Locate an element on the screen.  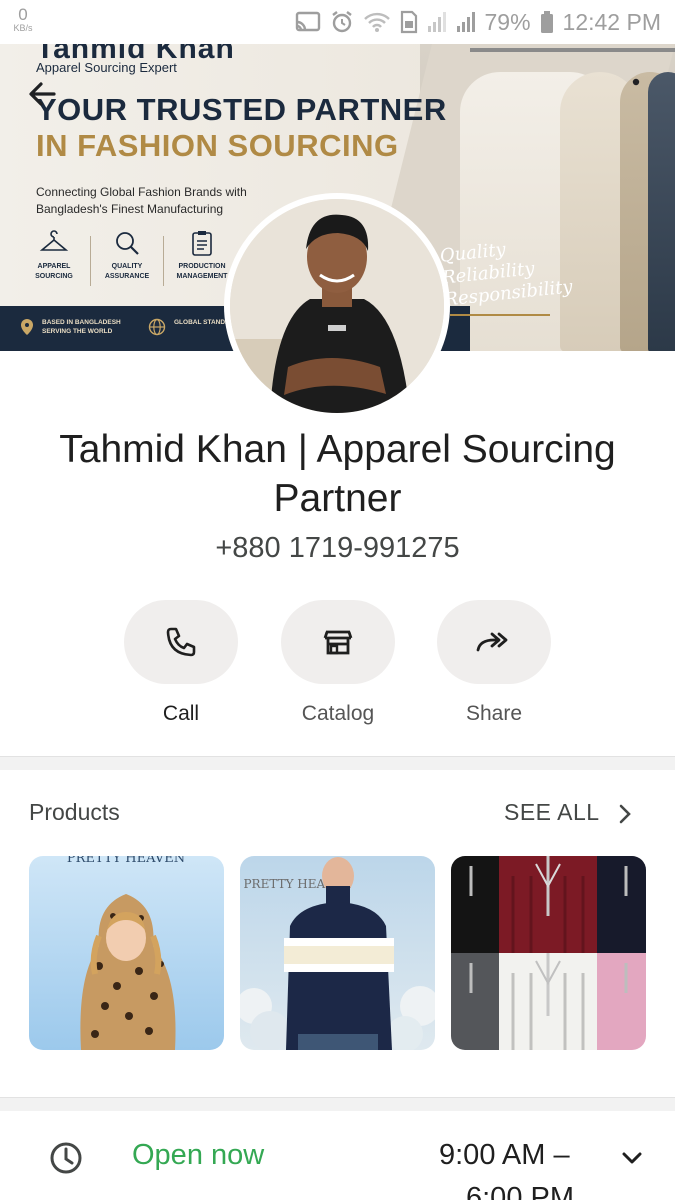
cover-bar-text: BASED IN BANGLADESH SERVING THE WORLD is located at coordinates (81, 327).